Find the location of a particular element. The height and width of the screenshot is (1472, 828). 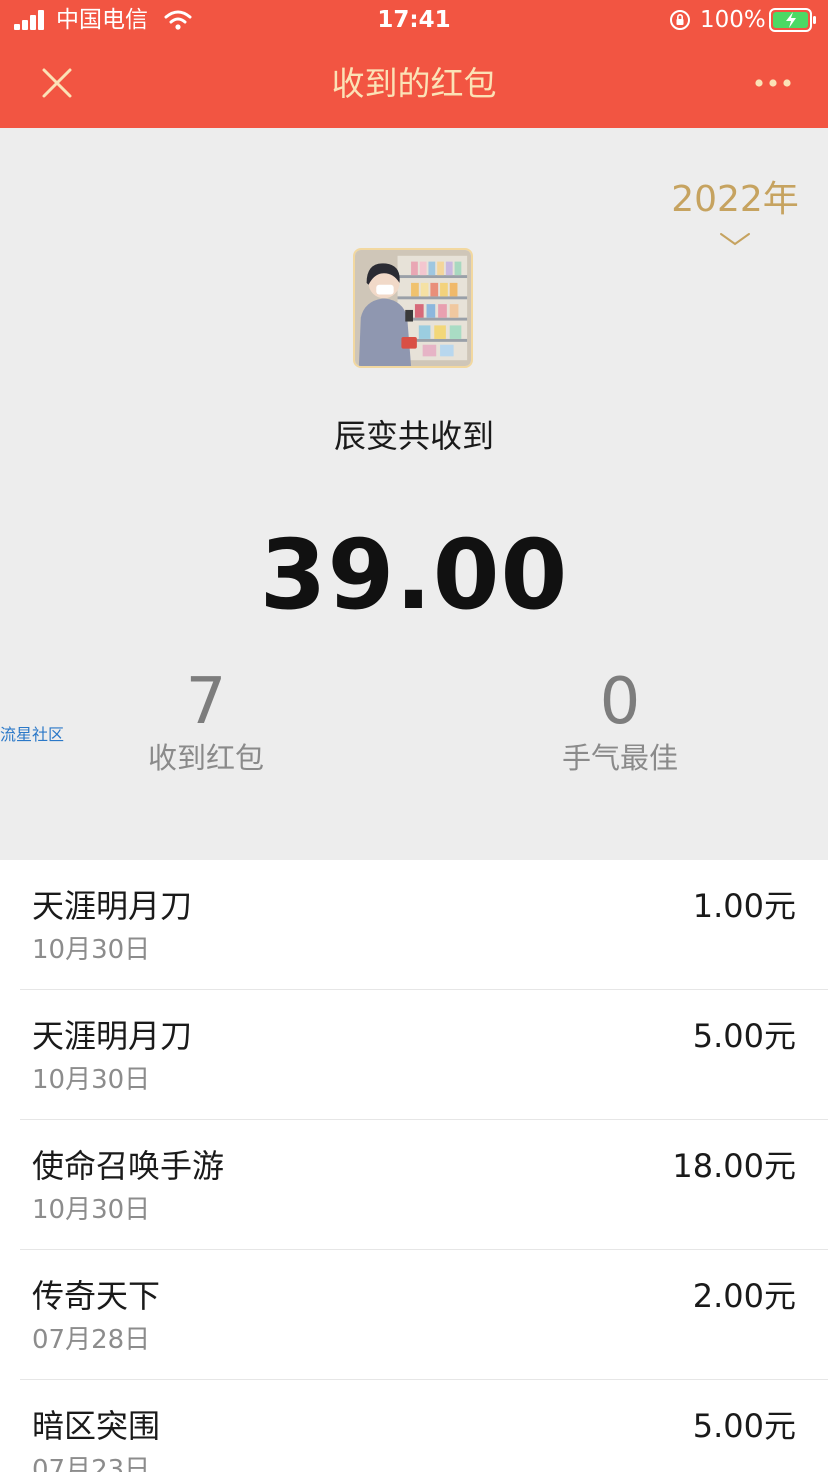

record-amount: 2.00元 is located at coordinates (744, 1296).